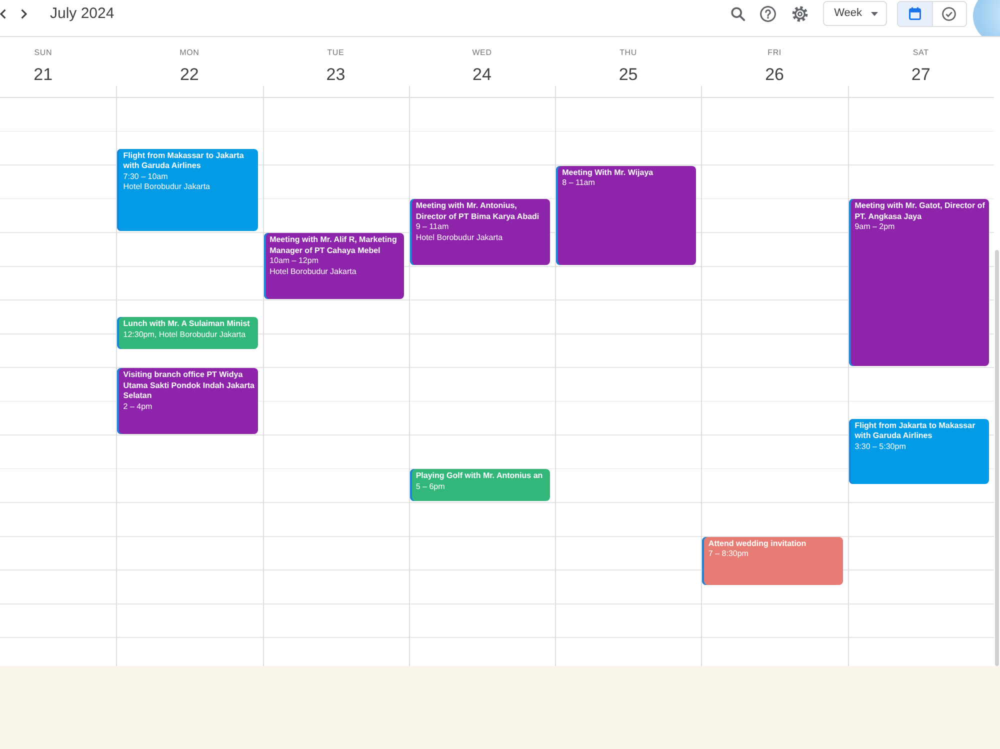 The width and height of the screenshot is (1000, 749). What do you see at coordinates (145, 177) in the screenshot?
I see `event-time: 7:30 – 10am` at bounding box center [145, 177].